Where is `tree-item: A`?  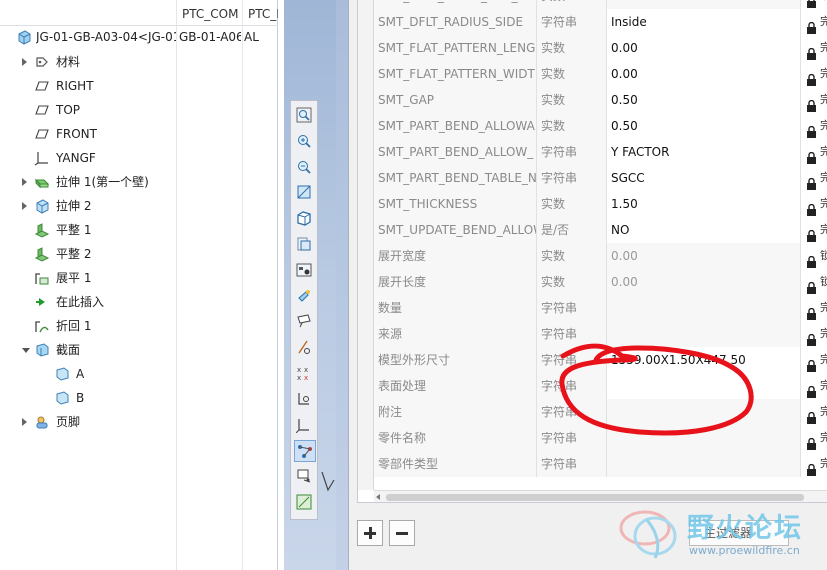 tree-item: A is located at coordinates (89, 374).